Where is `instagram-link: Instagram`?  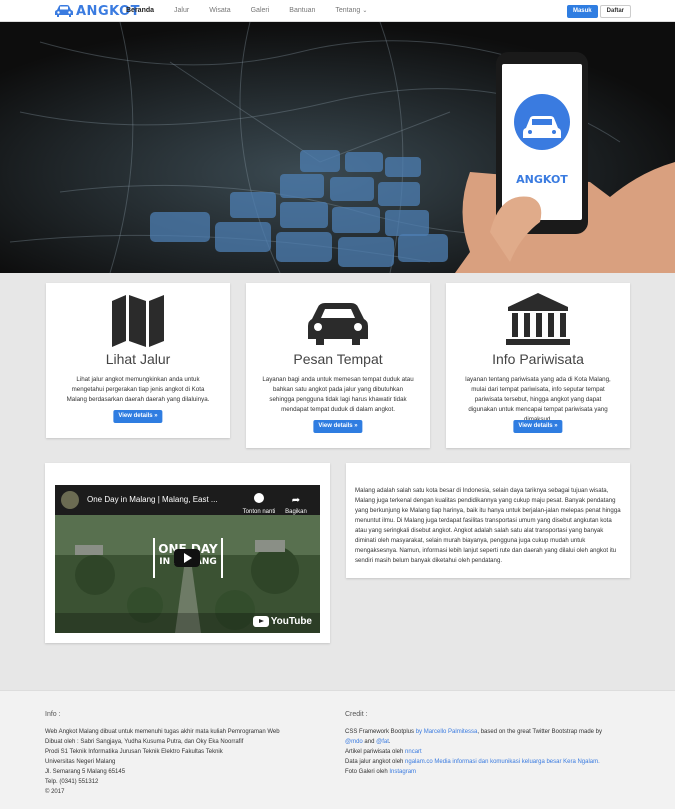 instagram-link: Instagram is located at coordinates (402, 772).